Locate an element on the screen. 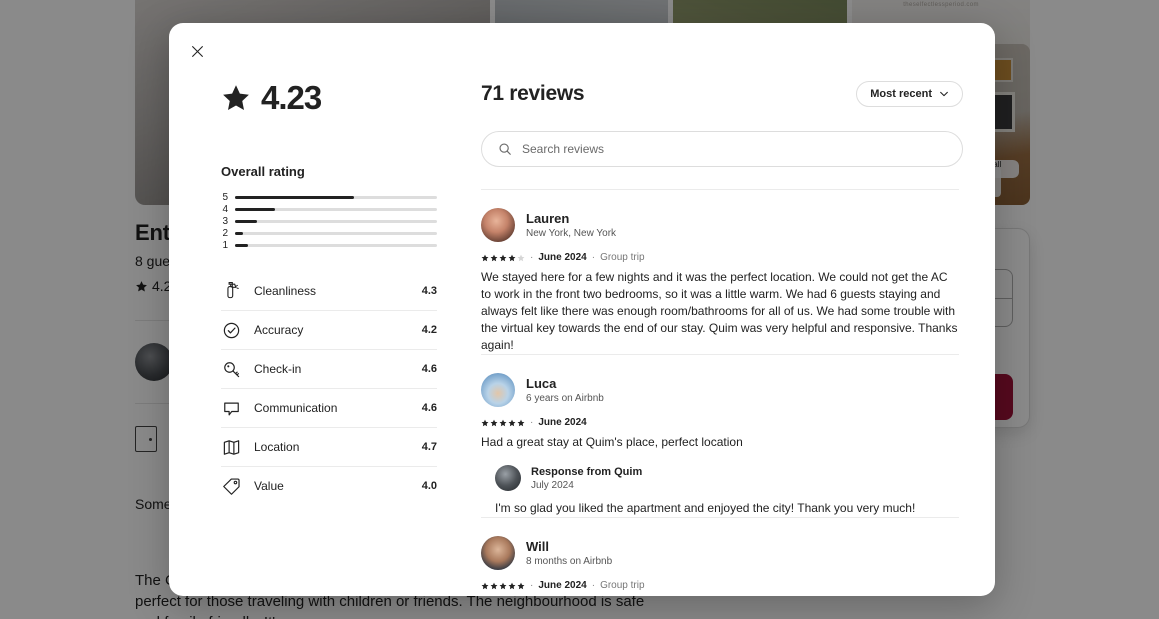 This screenshot has height=619, width=1159. category-rating-label: Value is located at coordinates (269, 486).